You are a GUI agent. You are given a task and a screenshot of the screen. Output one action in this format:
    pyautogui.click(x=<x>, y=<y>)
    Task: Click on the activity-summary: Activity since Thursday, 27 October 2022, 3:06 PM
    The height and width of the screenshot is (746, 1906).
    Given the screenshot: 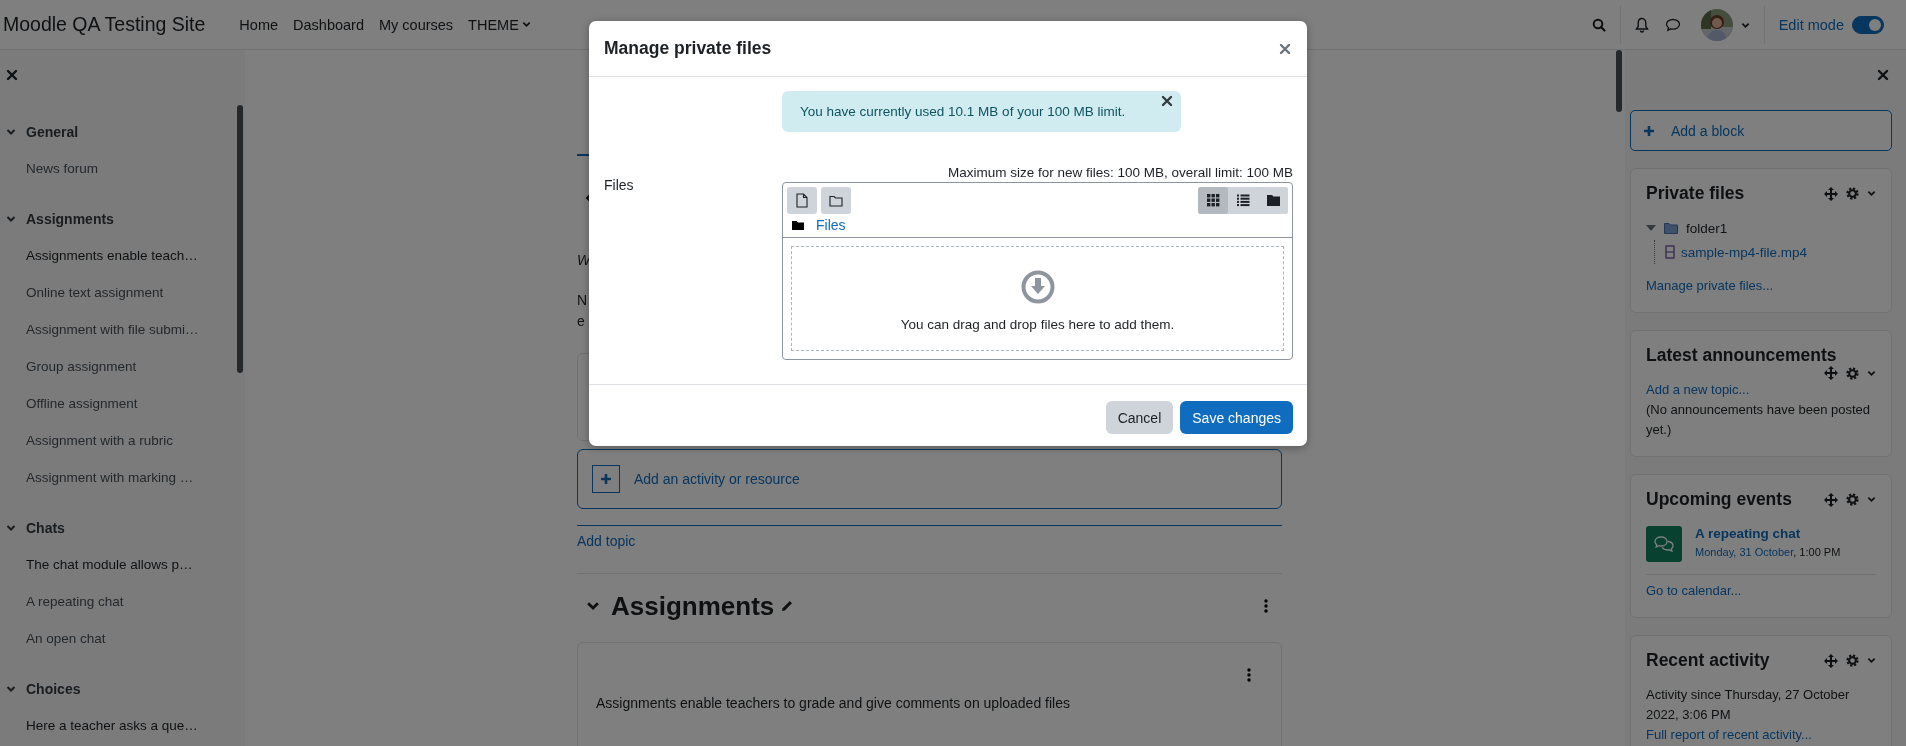 What is the action you would take?
    pyautogui.click(x=1748, y=705)
    